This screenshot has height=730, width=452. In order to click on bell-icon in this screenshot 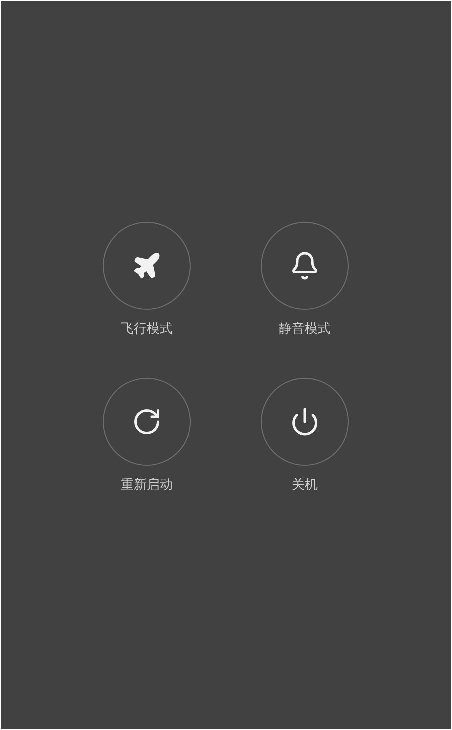, I will do `click(305, 266)`.